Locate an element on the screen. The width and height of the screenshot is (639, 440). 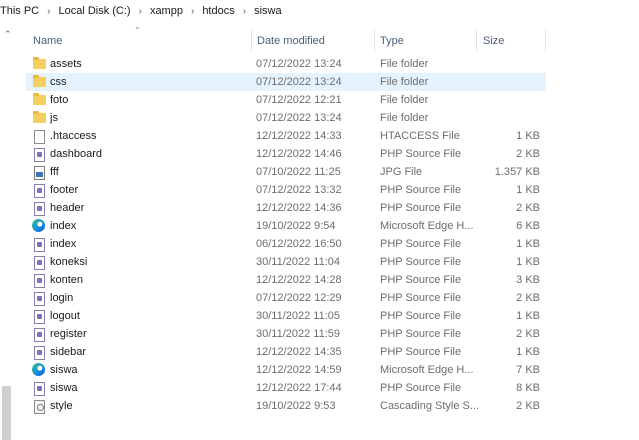
file-date-modified: 07/12/2022 12:29 is located at coordinates (299, 298).